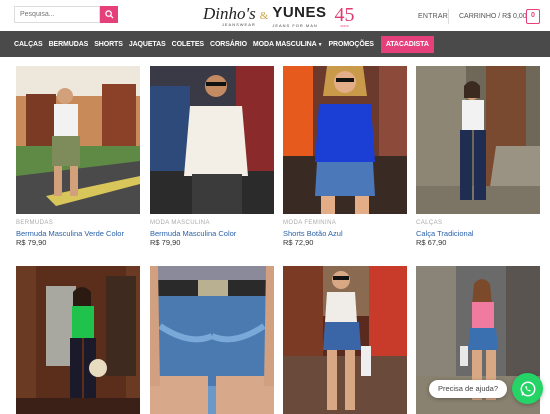 The image size is (550, 414). Describe the element at coordinates (320, 44) in the screenshot. I see `chevron-down-icon: ▼` at that location.